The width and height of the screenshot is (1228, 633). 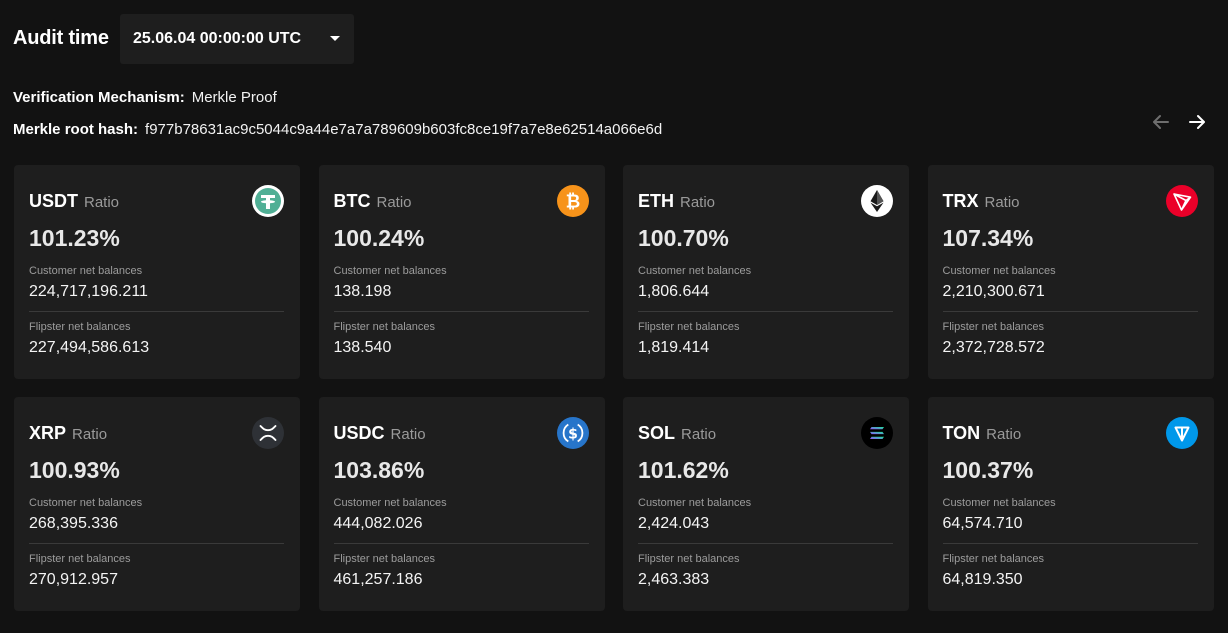 I want to click on usdt-icon, so click(x=268, y=201).